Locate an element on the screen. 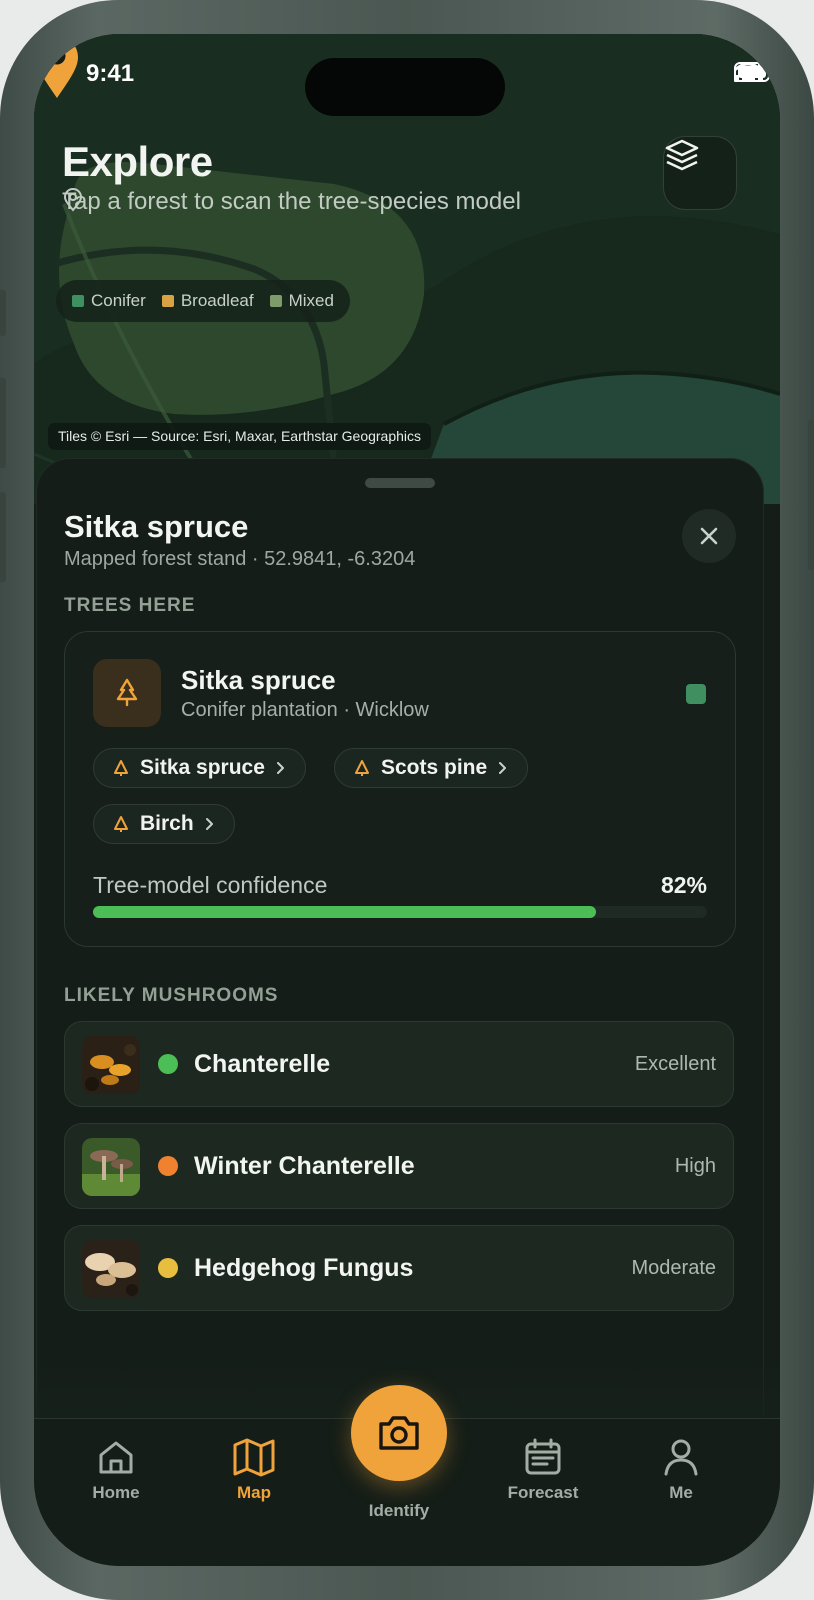 This screenshot has height=1600, width=814. identify-label: Identify is located at coordinates (399, 1510).